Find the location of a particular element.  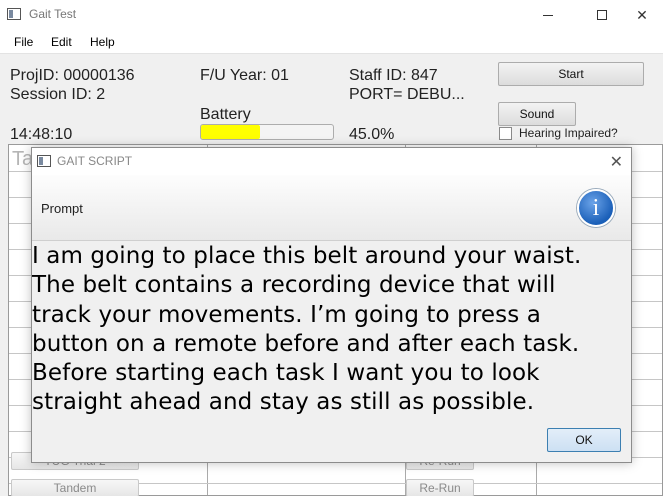

start-button: Start is located at coordinates (571, 74).